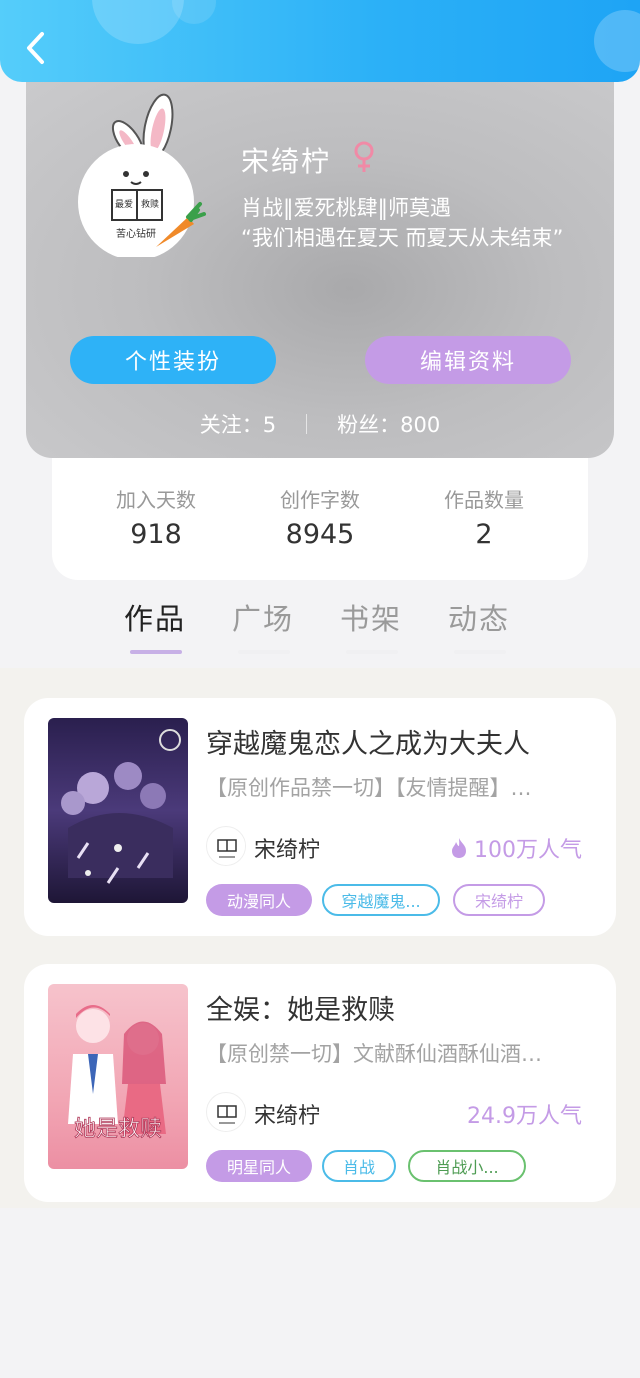 This screenshot has width=640, height=1378. Describe the element at coordinates (238, 424) in the screenshot. I see `following-count: 关注：5` at that location.